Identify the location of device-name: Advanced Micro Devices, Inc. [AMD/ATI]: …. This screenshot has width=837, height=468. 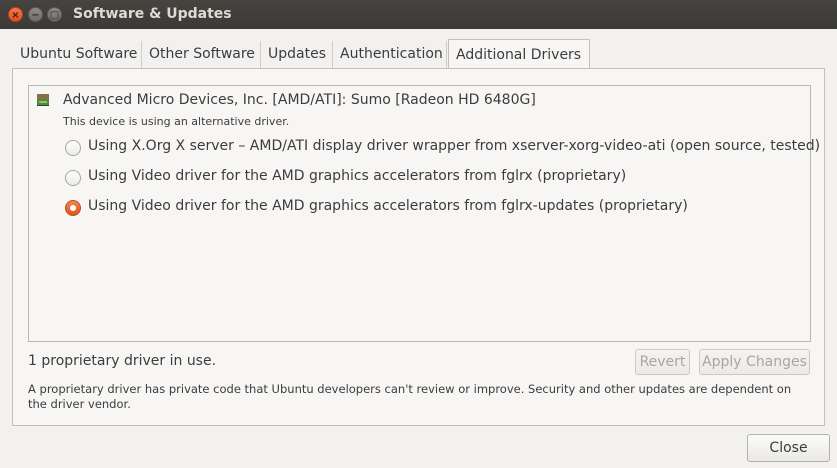
(299, 100).